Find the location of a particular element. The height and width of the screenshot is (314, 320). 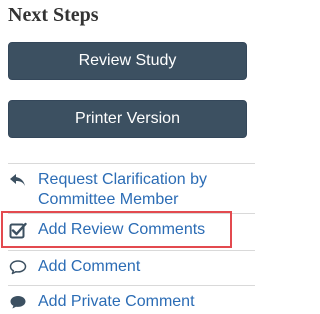

speech-bubble-filled-icon is located at coordinates (18, 302).